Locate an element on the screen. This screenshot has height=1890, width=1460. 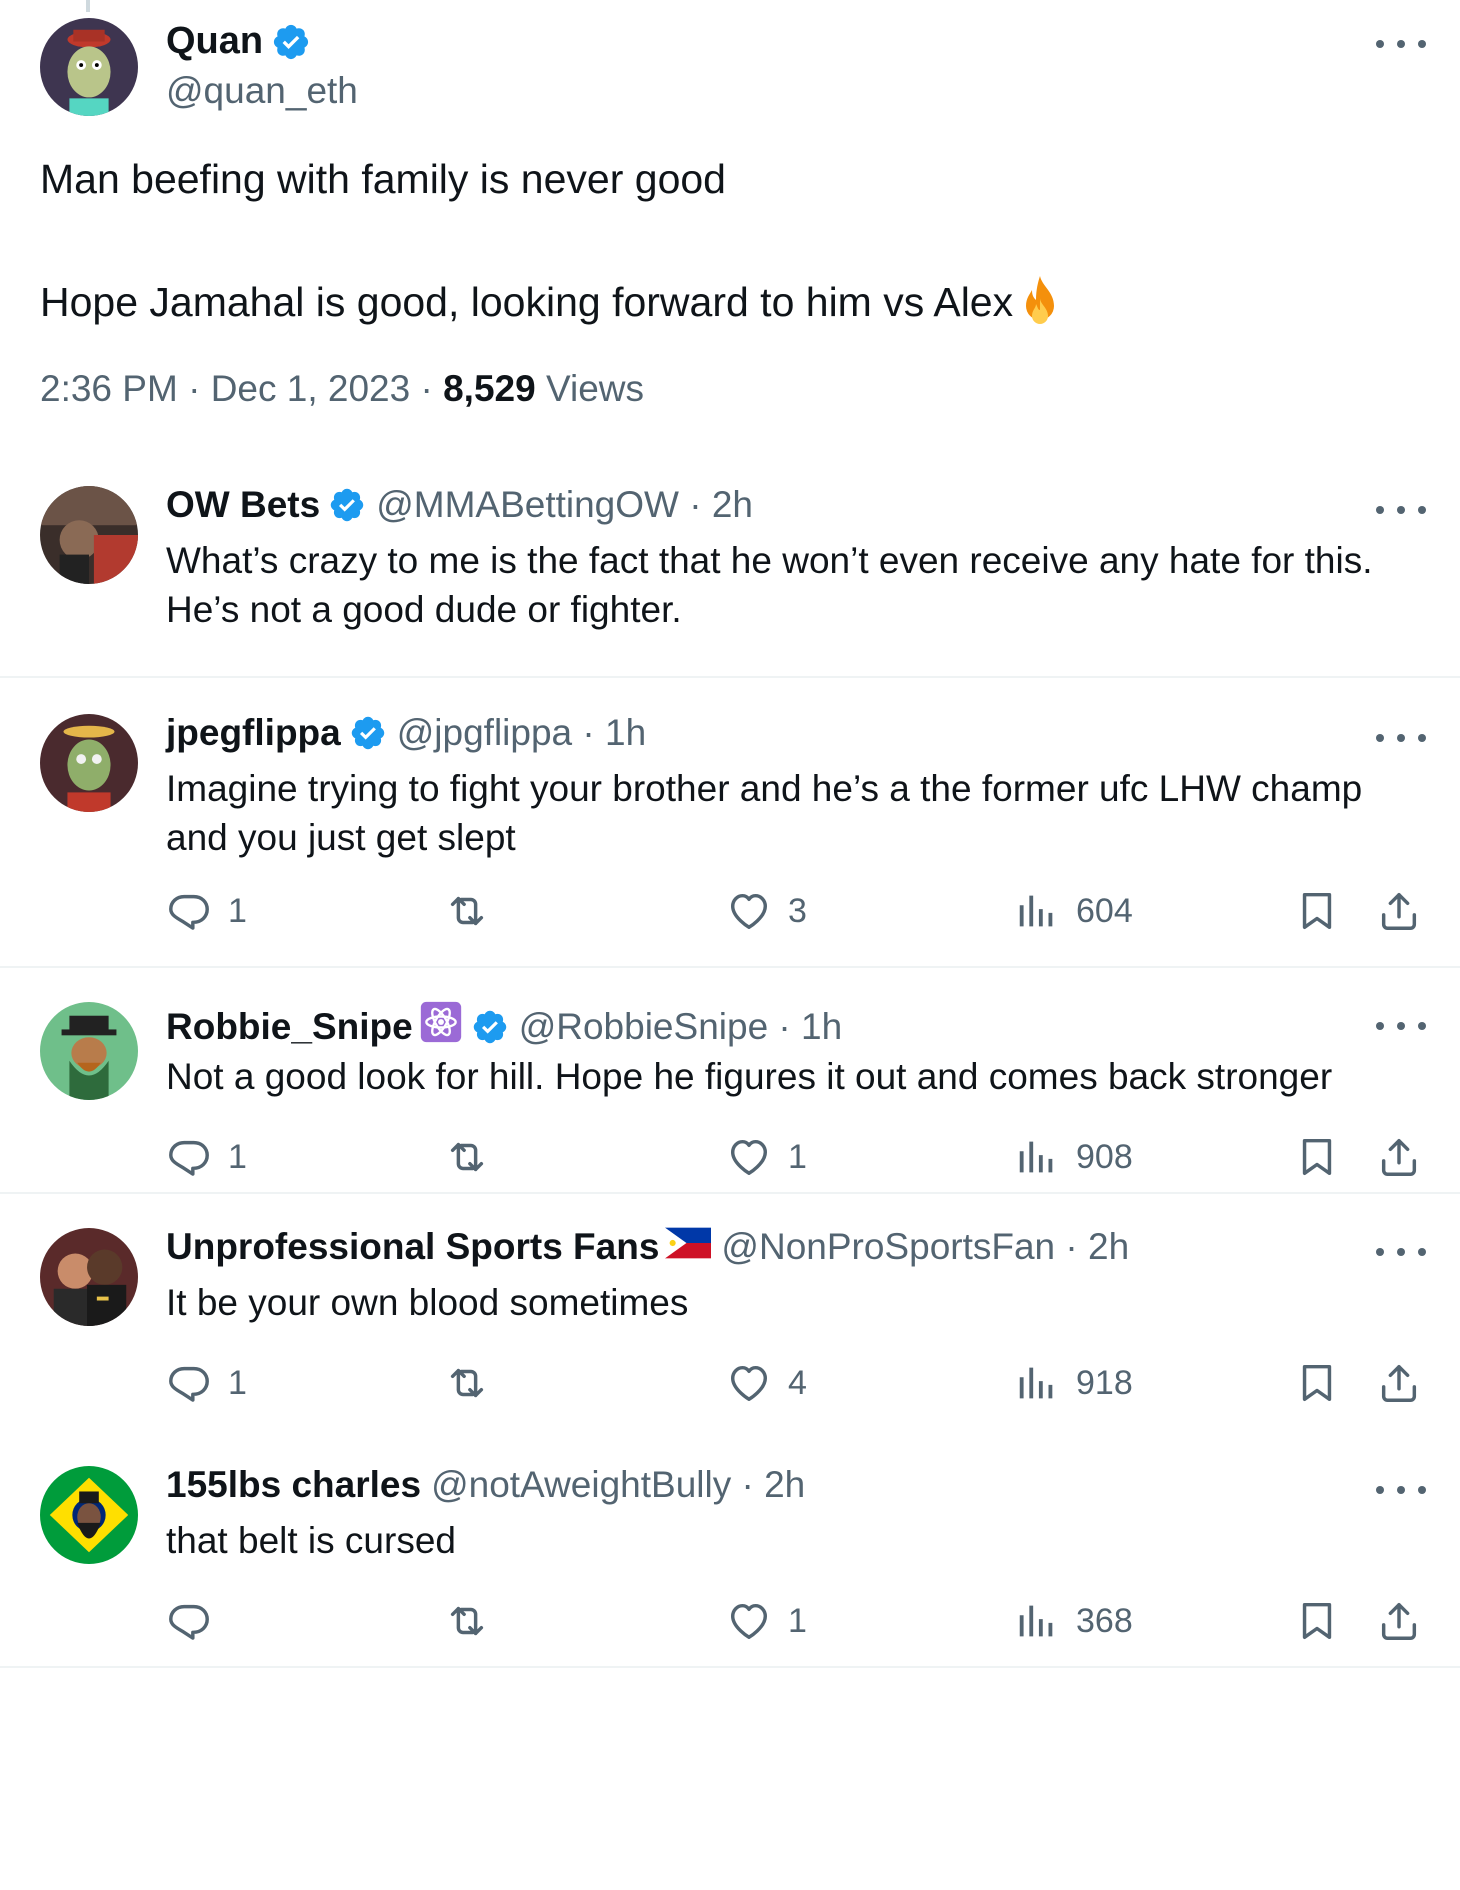
like-count: 4 is located at coordinates (797, 1382).